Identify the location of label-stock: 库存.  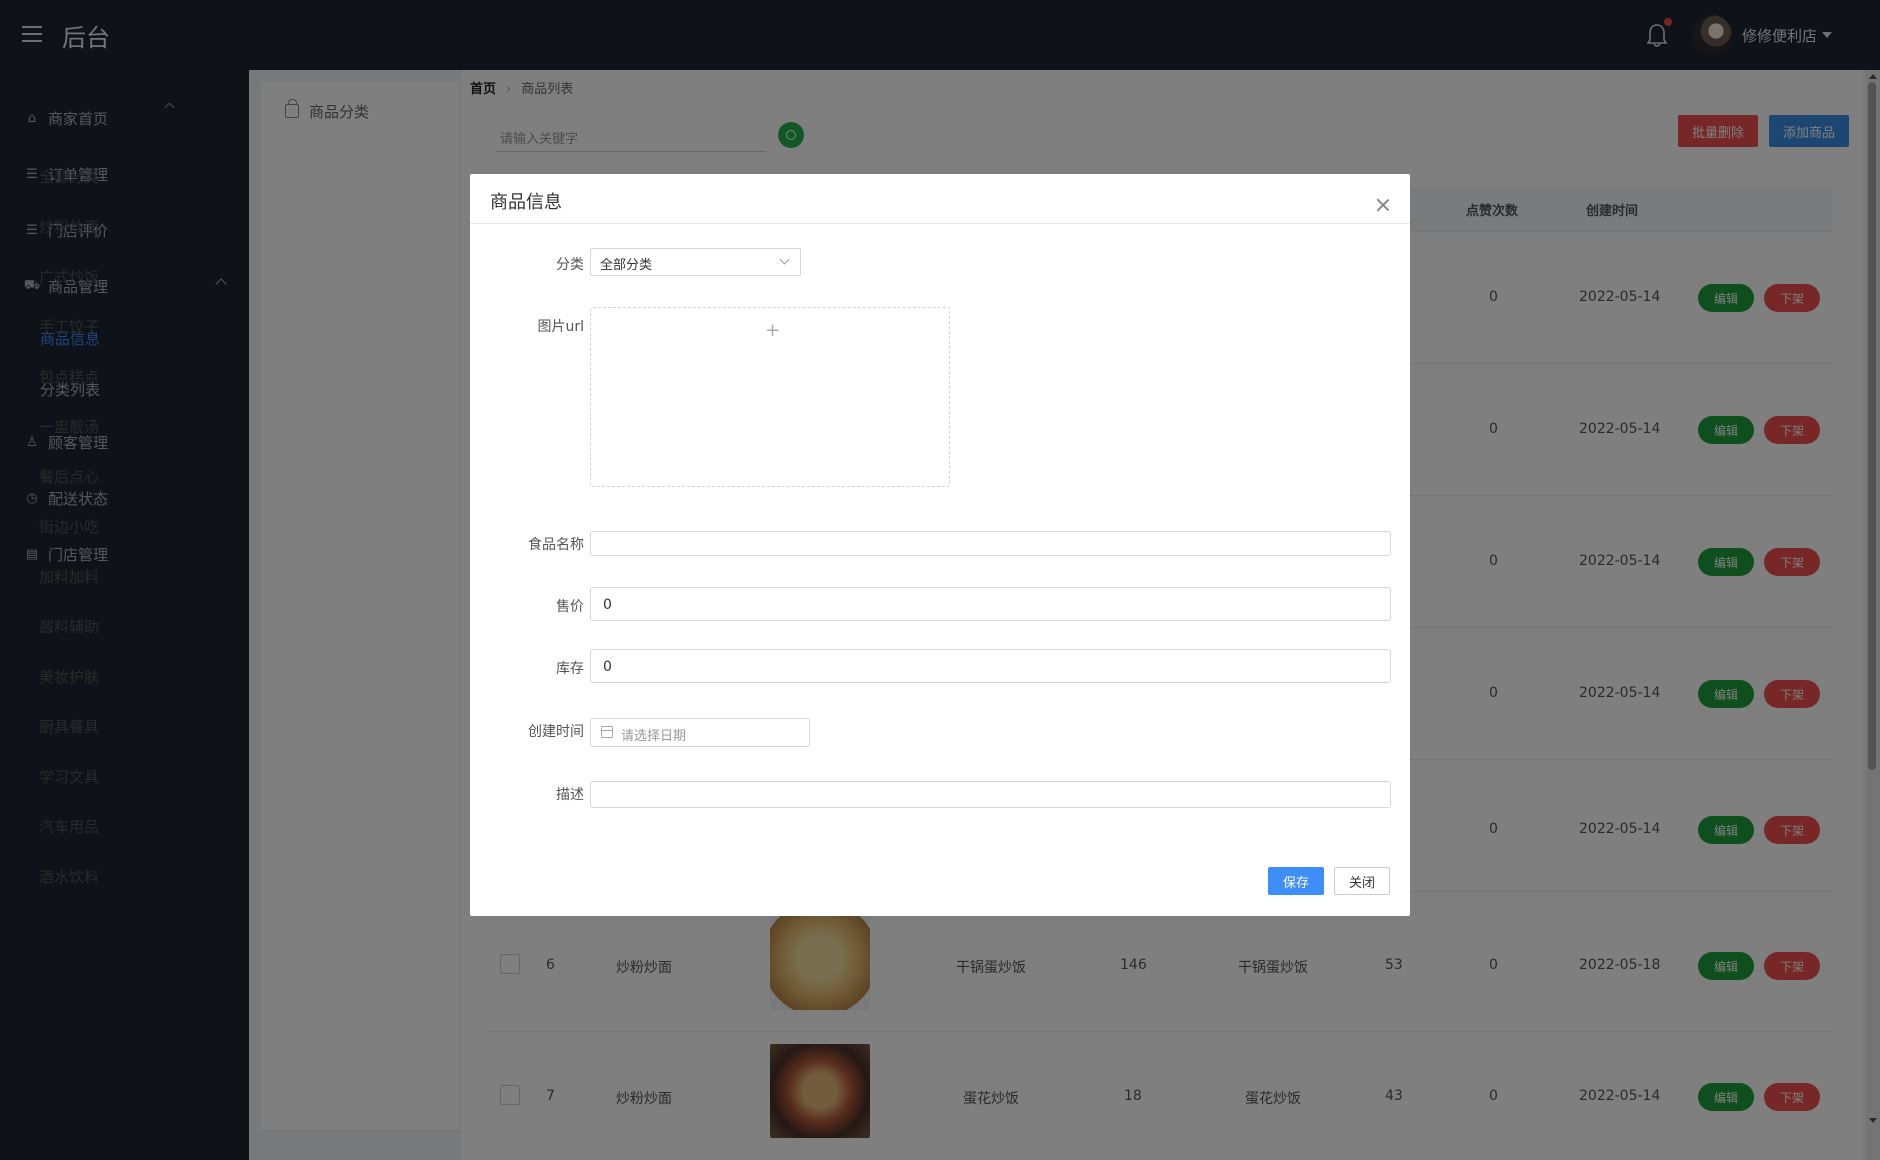
(570, 669).